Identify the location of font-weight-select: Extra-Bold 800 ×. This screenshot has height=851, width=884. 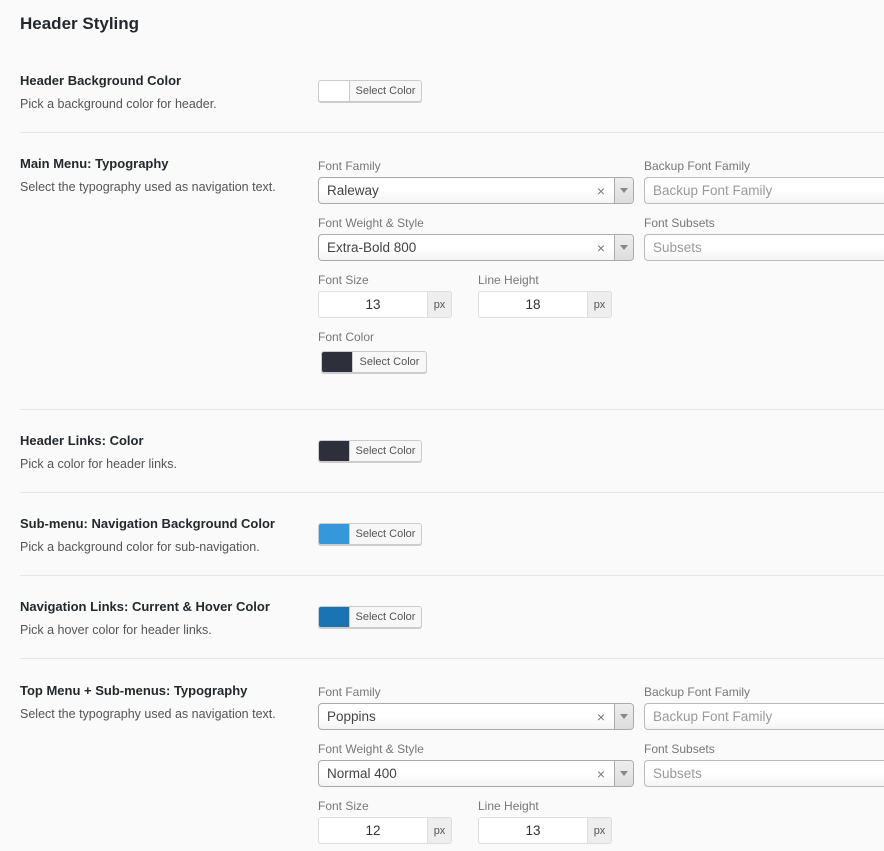
(476, 247).